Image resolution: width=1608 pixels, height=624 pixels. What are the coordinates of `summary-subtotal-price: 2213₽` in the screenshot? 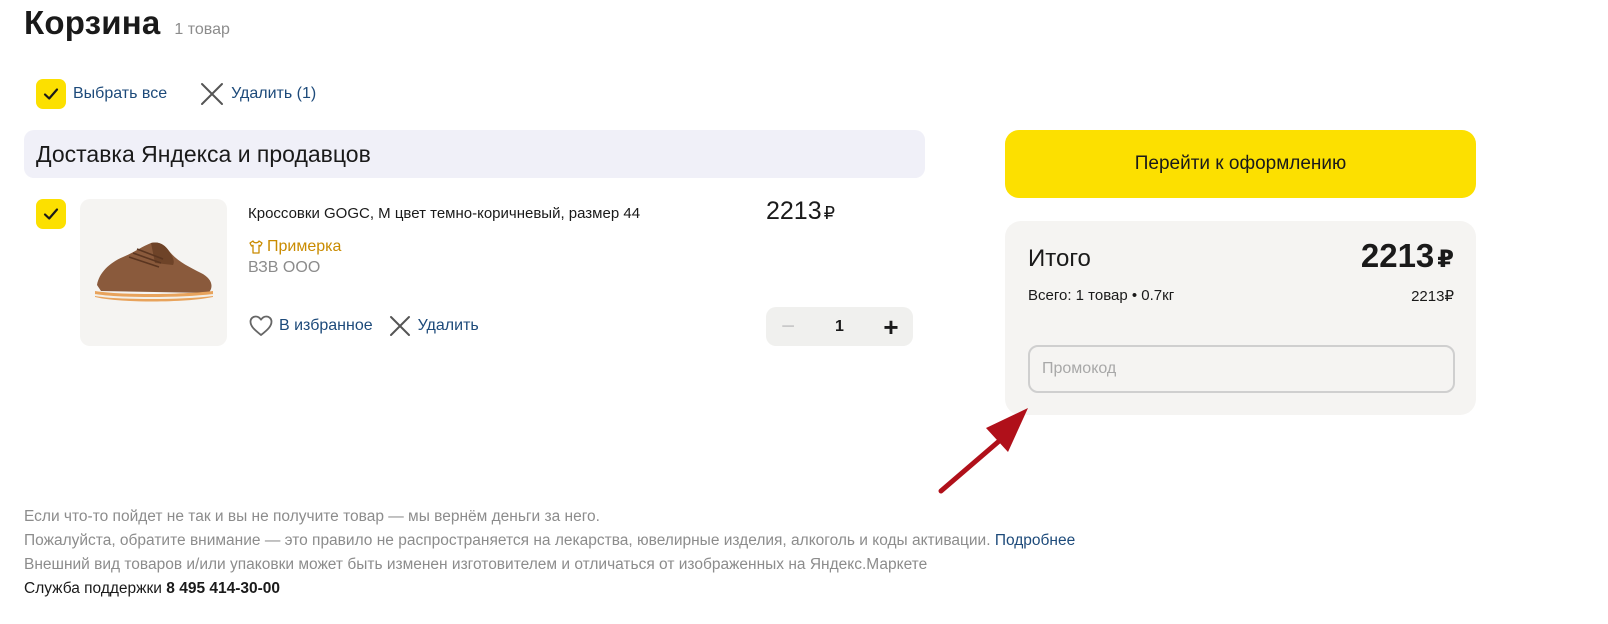 It's located at (1432, 296).